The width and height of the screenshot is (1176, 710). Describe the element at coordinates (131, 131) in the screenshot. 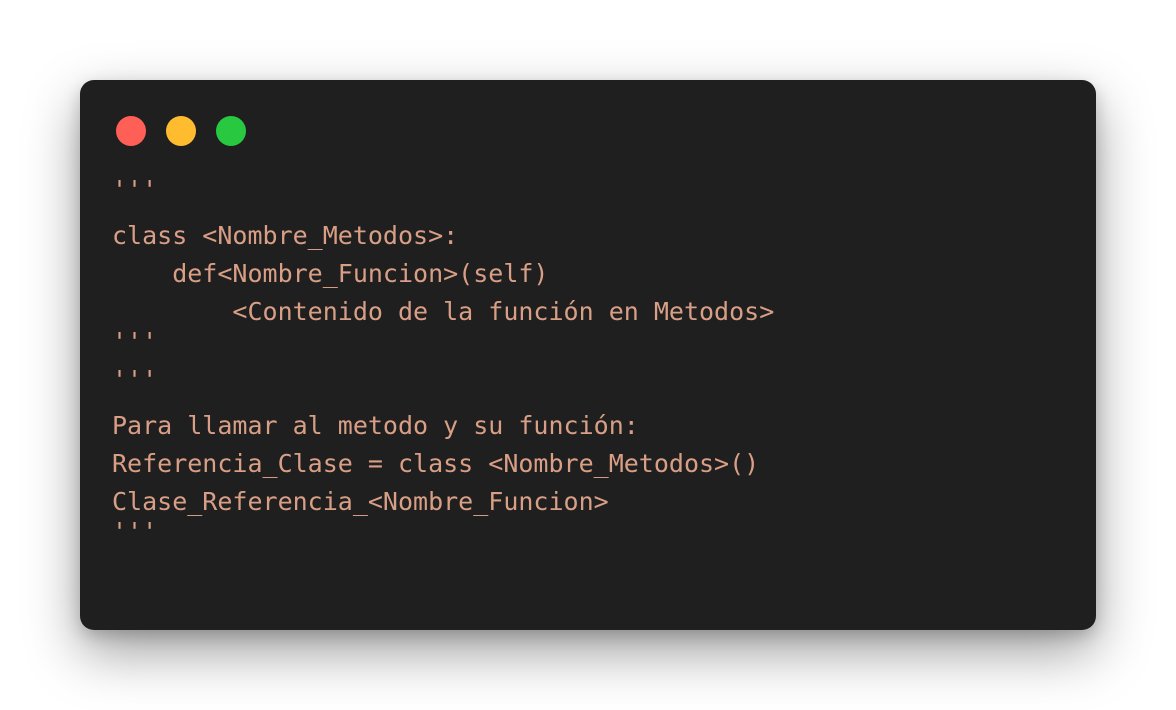

I see `close-button` at that location.